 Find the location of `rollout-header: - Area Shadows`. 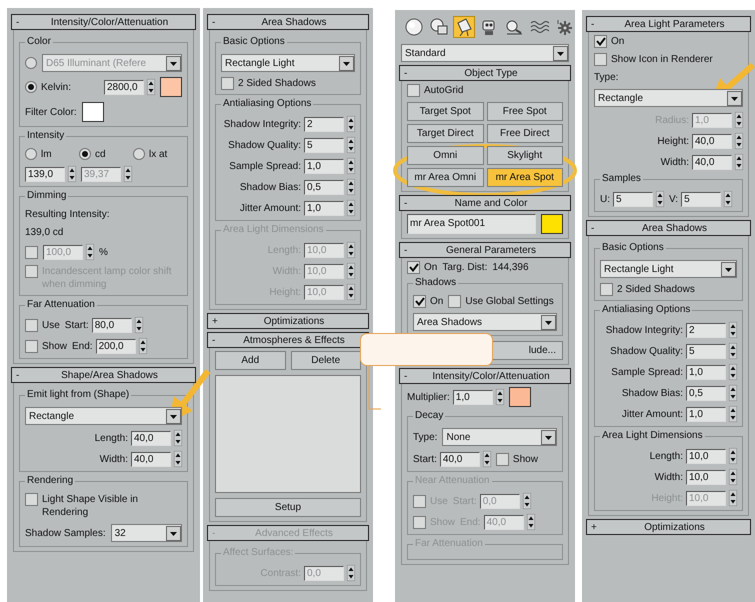

rollout-header: - Area Shadows is located at coordinates (288, 22).